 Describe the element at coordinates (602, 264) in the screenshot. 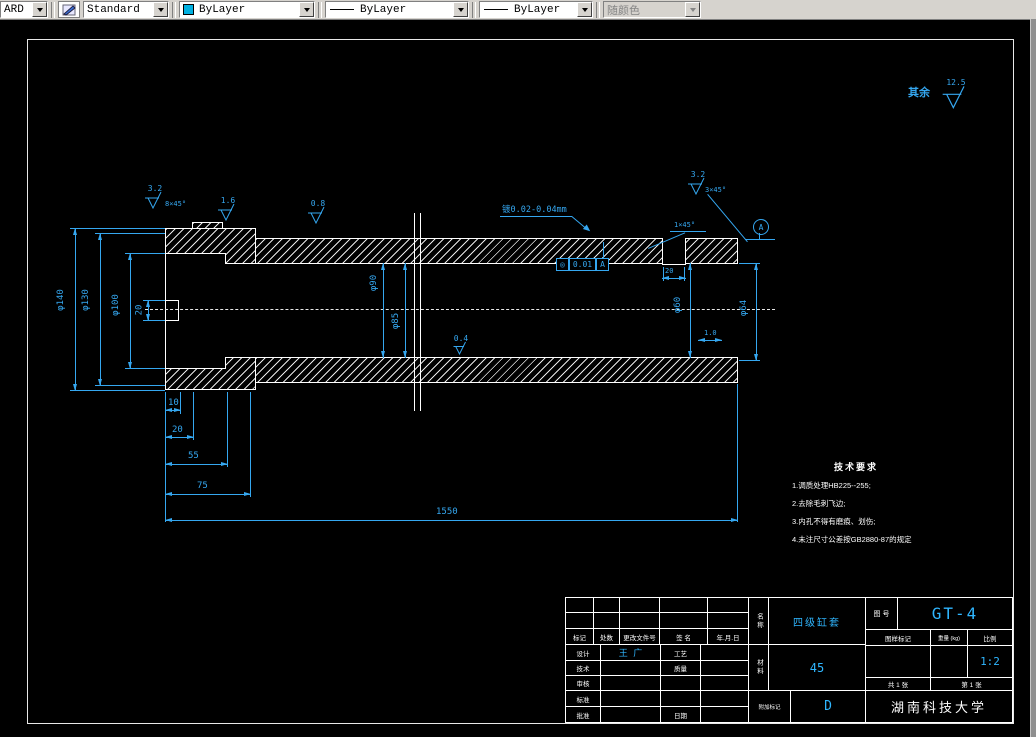

I see `fcf-datum: A` at that location.